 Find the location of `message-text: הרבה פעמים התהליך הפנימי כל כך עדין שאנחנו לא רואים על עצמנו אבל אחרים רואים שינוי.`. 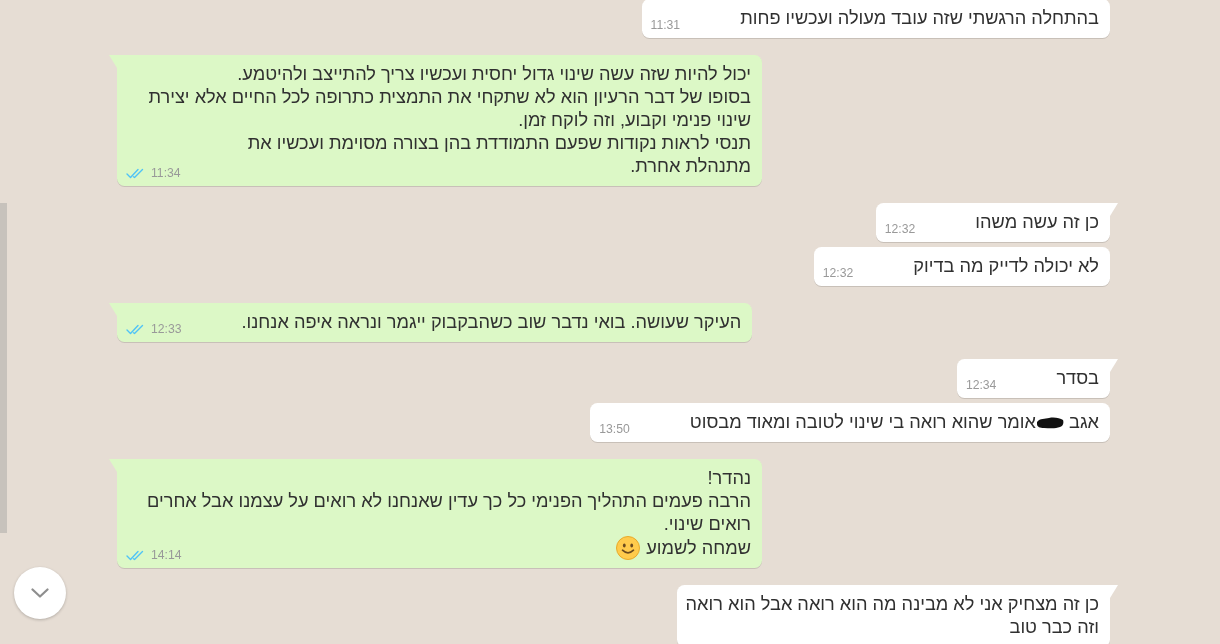

message-text: הרבה פעמים התהליך הפנימי כל כך עדין שאנחנו לא רואים על עצמנו אבל אחרים רואים שינוי. is located at coordinates (449, 512).